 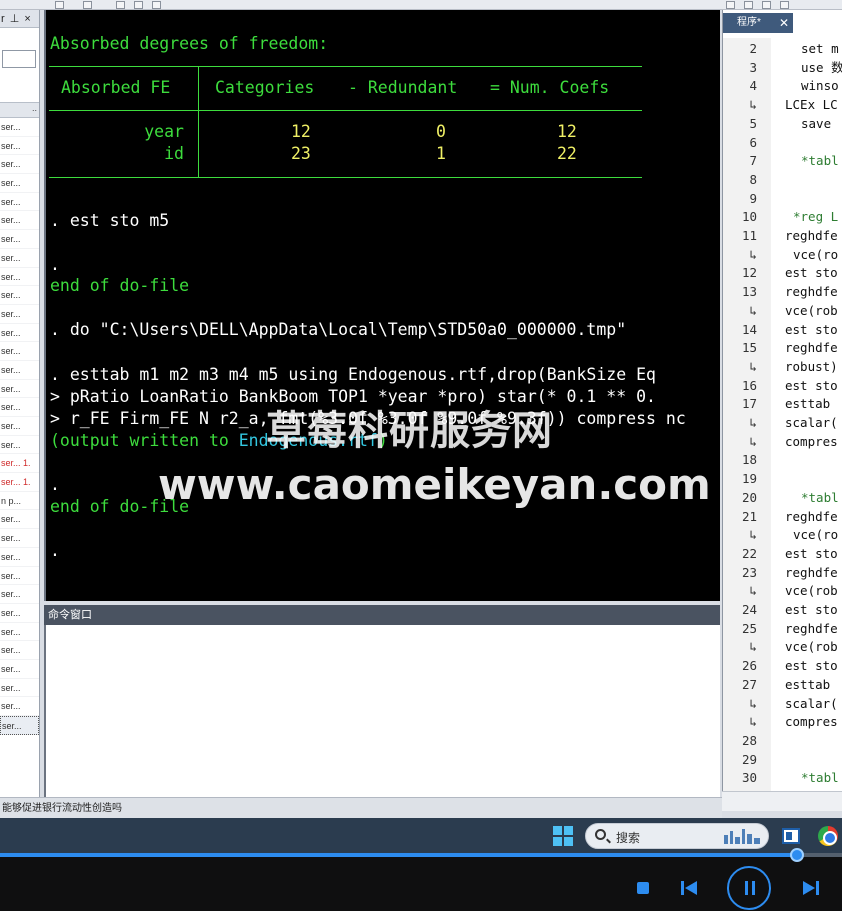 What do you see at coordinates (19, 59) in the screenshot?
I see `variables-search-input` at bounding box center [19, 59].